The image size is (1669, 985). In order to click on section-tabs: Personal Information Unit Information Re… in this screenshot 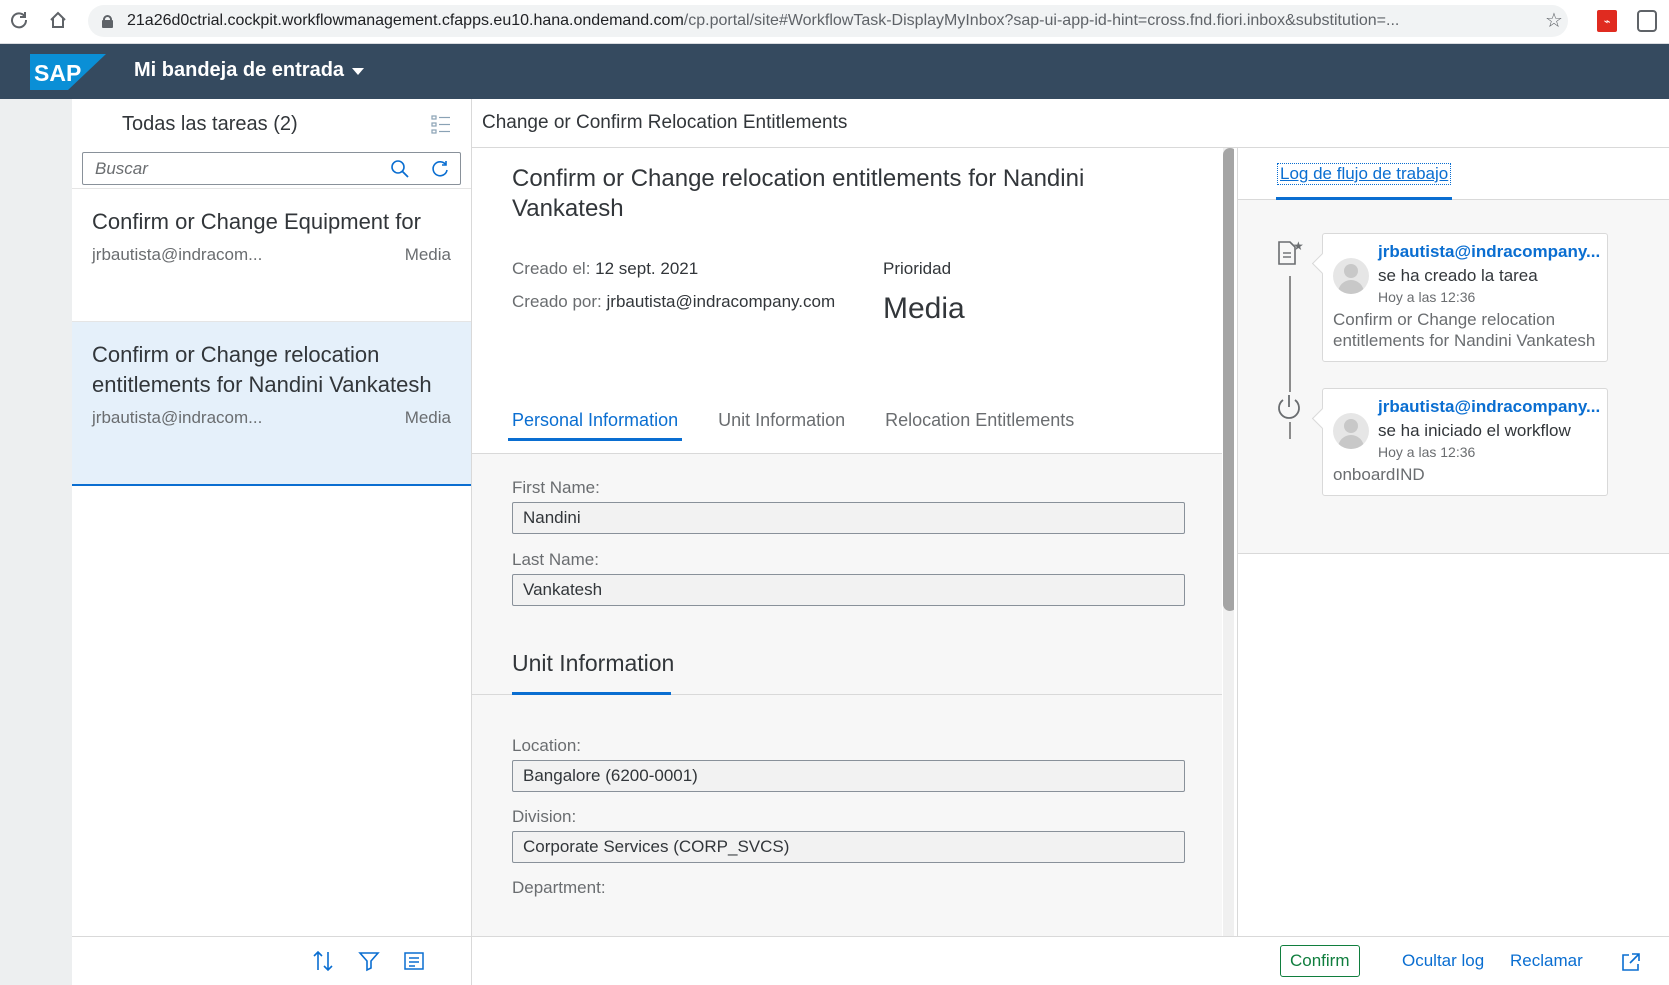, I will do `click(809, 422)`.